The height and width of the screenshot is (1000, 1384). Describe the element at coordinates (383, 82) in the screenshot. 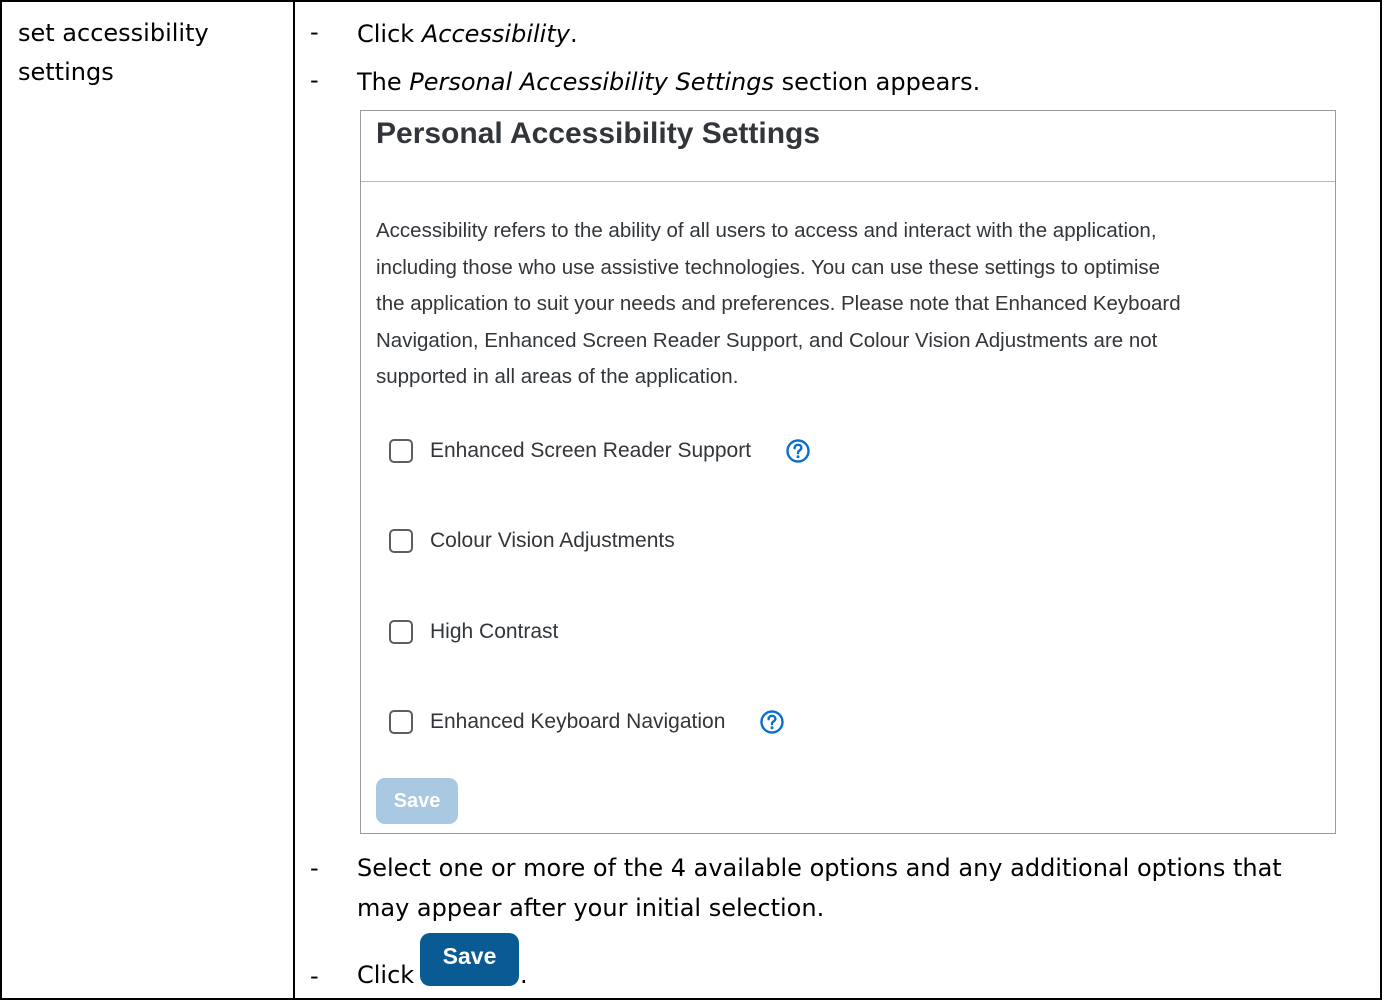

I see `step-2-prefix: The` at that location.